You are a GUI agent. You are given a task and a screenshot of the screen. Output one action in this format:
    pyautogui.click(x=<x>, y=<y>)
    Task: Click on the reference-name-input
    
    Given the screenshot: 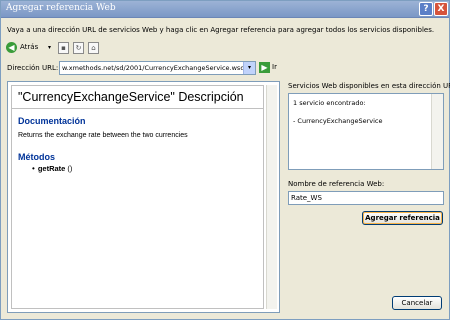 What is the action you would take?
    pyautogui.click(x=366, y=198)
    